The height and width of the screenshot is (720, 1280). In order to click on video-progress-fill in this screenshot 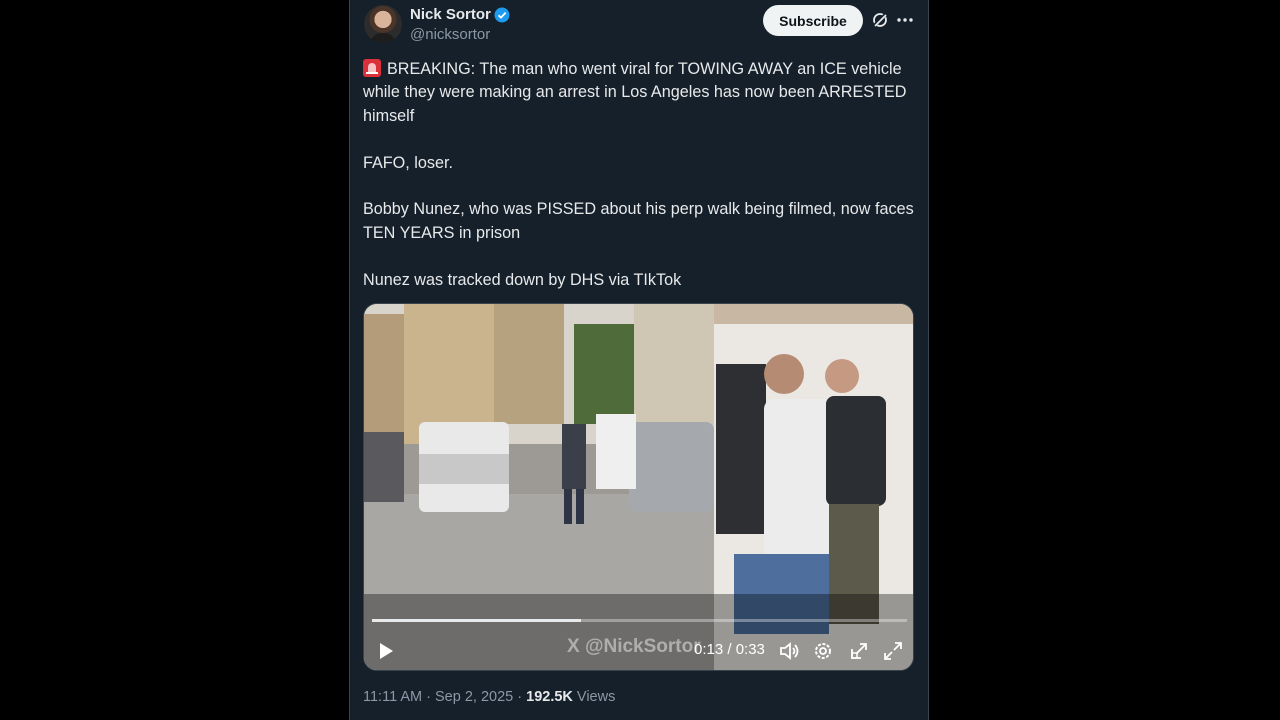, I will do `click(476, 620)`.